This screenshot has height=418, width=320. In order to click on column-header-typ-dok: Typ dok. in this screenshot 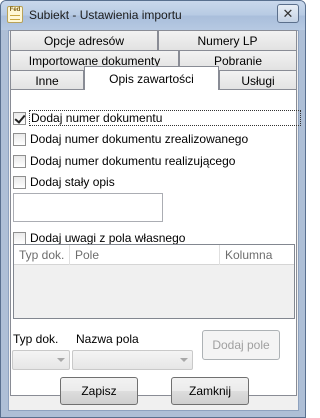, I will do `click(42, 255)`.